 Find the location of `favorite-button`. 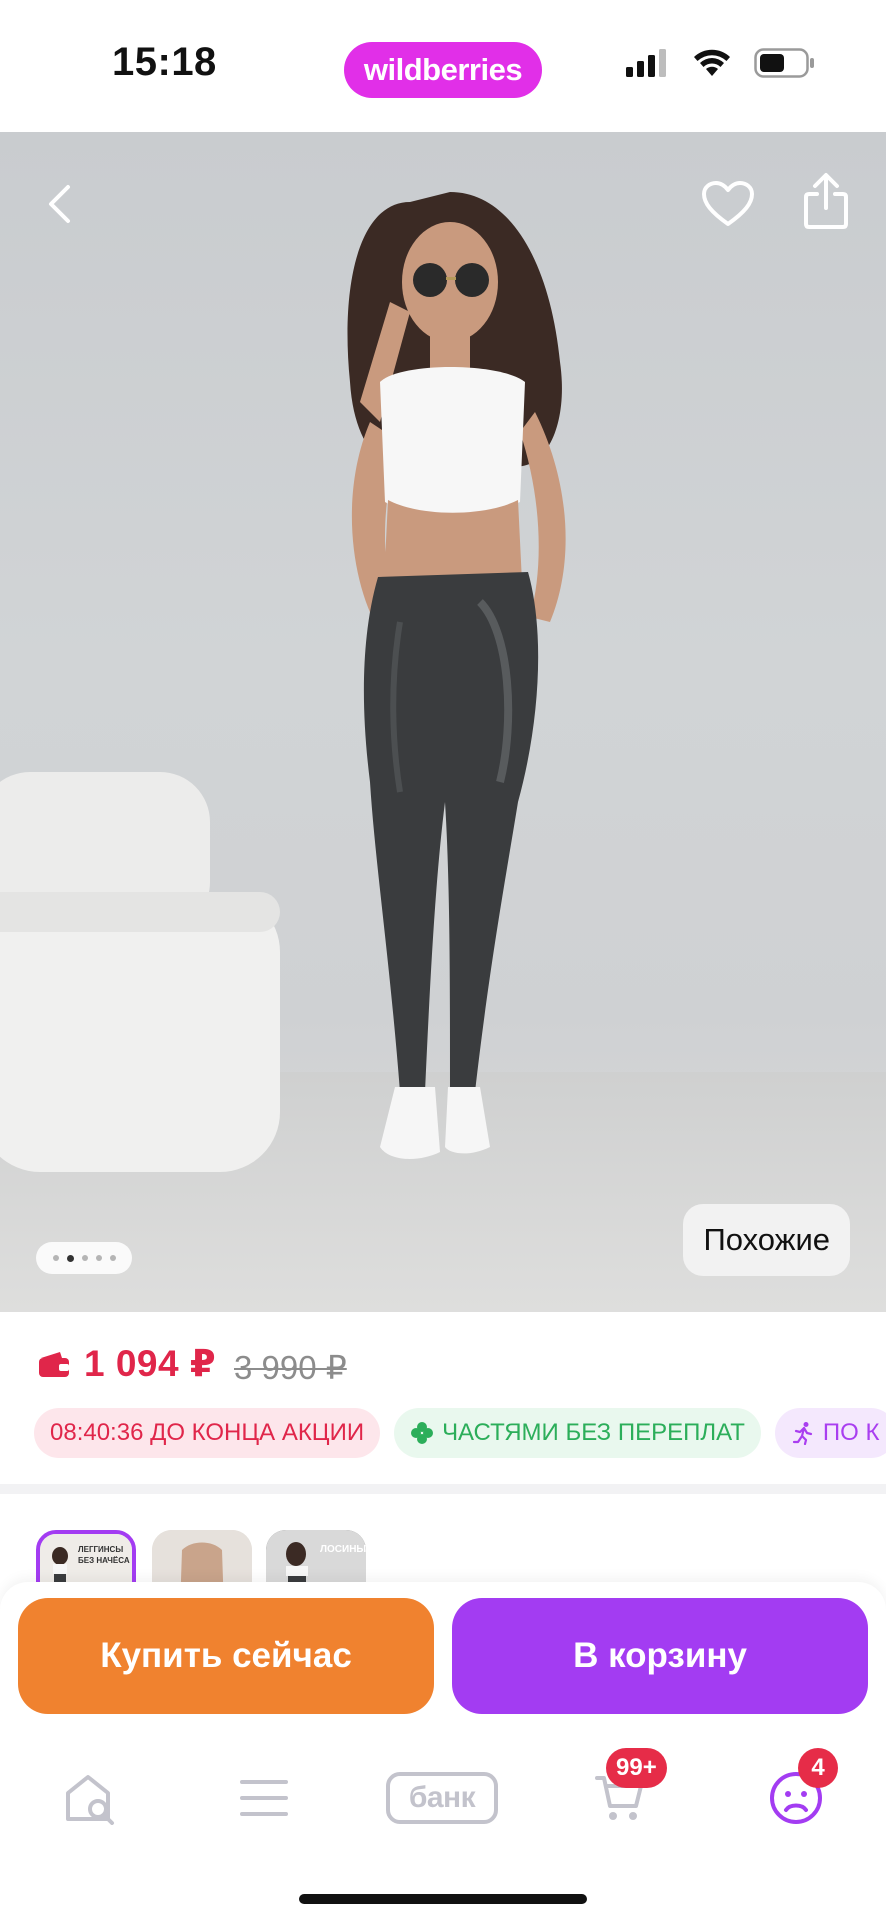

favorite-button is located at coordinates (728, 204).